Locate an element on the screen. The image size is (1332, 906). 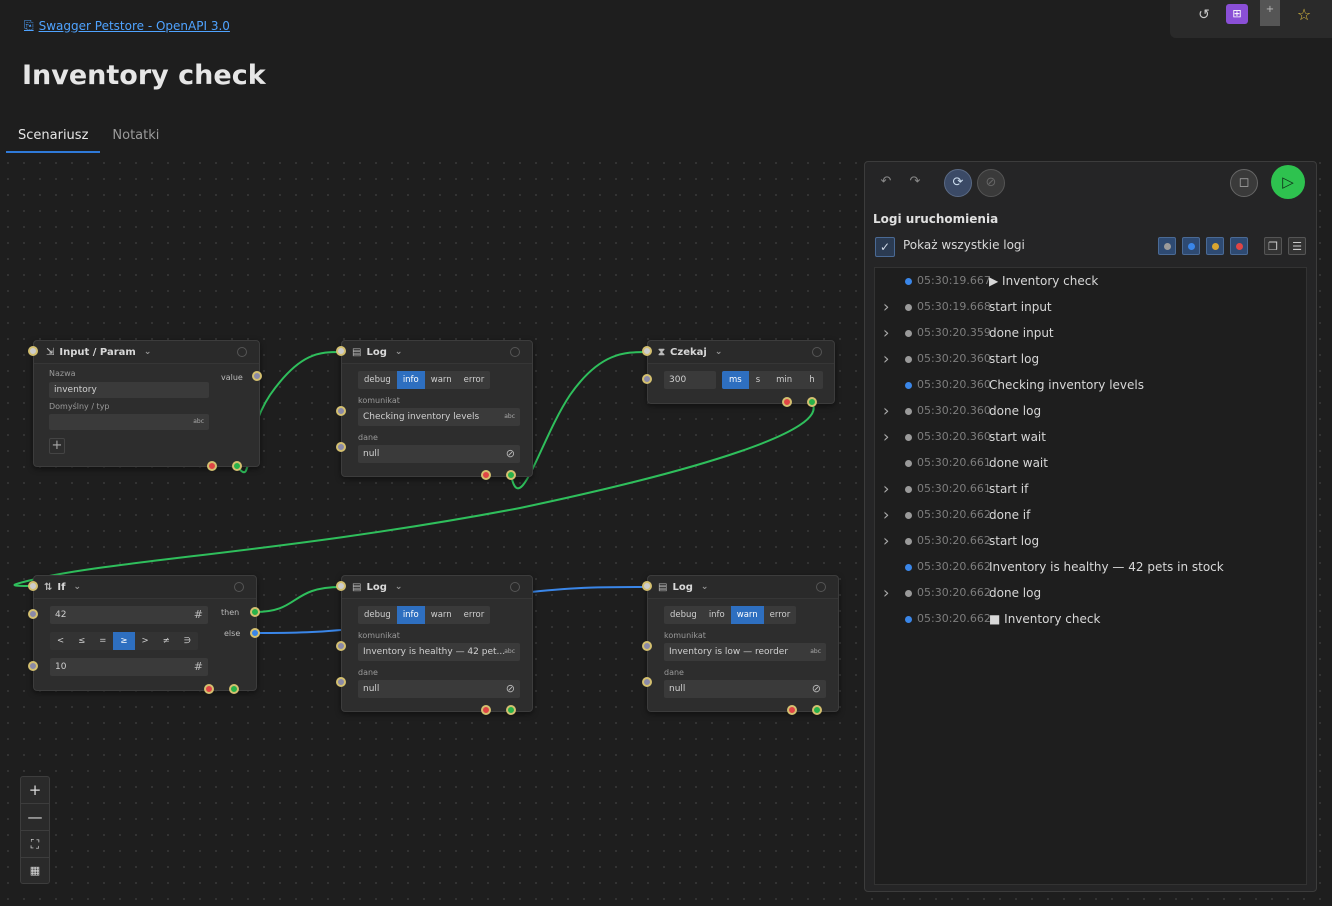
node-if: ⇅ If ⌄ 42 # < ≤ = ≥ > ≠ ∋ 10 # then else is located at coordinates (145, 633).